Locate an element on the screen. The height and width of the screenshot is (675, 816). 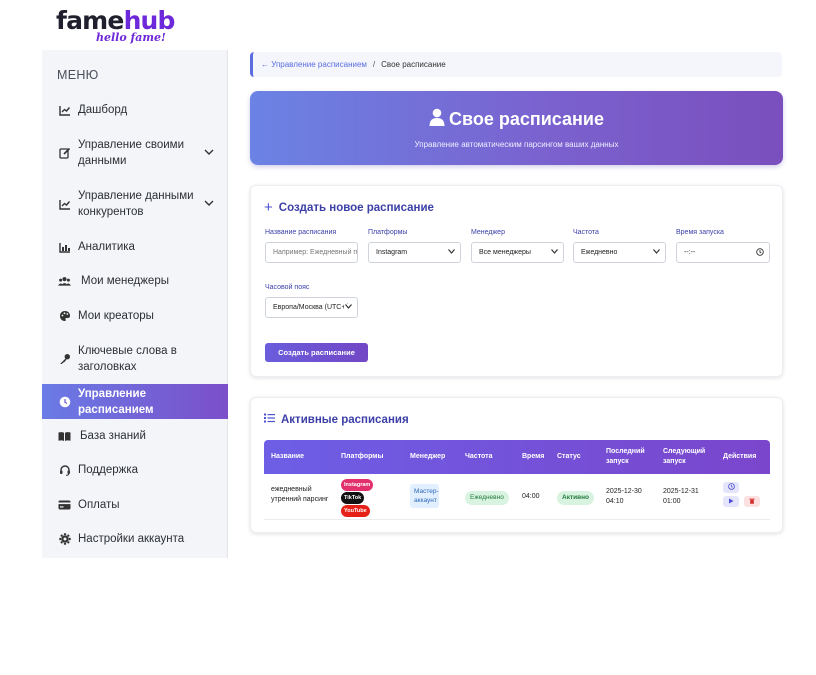
sidebar-item-knowledge-base: База знаний is located at coordinates (135, 436).